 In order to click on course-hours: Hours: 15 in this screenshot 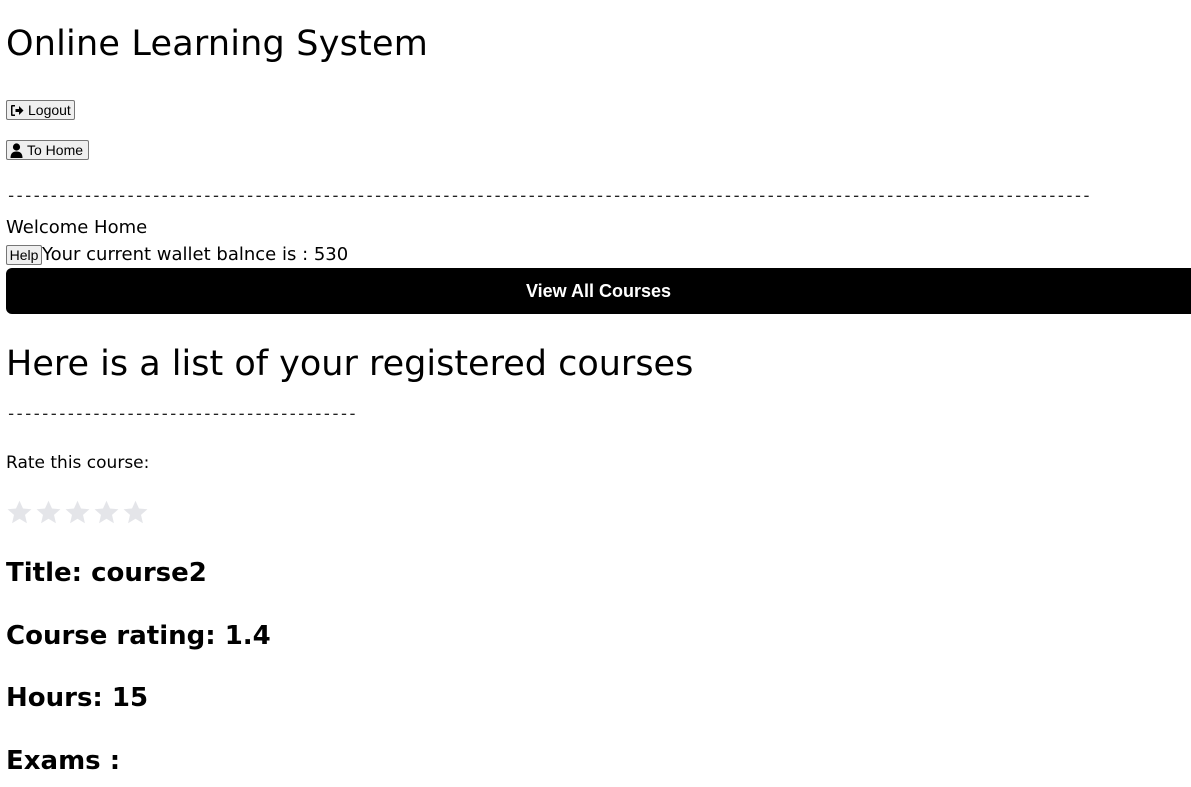, I will do `click(77, 698)`.